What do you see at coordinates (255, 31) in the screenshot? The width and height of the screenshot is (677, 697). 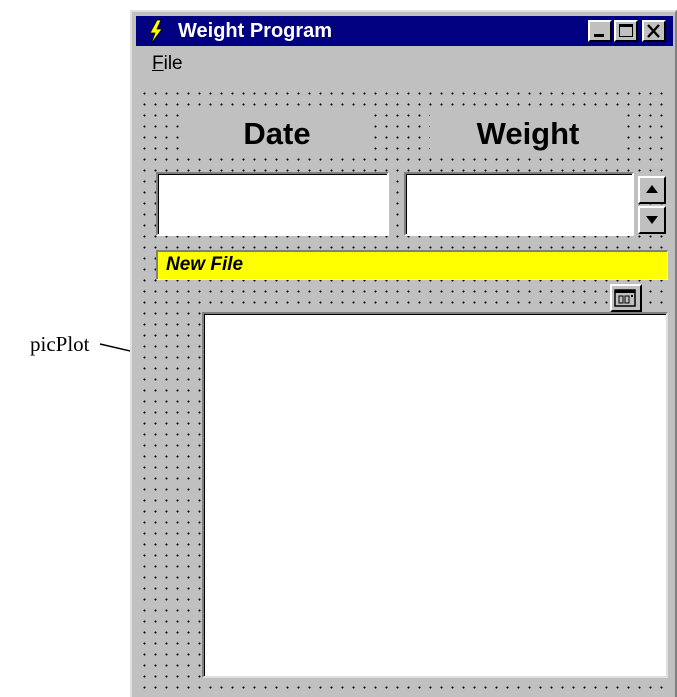 I see `window-title: Weight Program` at bounding box center [255, 31].